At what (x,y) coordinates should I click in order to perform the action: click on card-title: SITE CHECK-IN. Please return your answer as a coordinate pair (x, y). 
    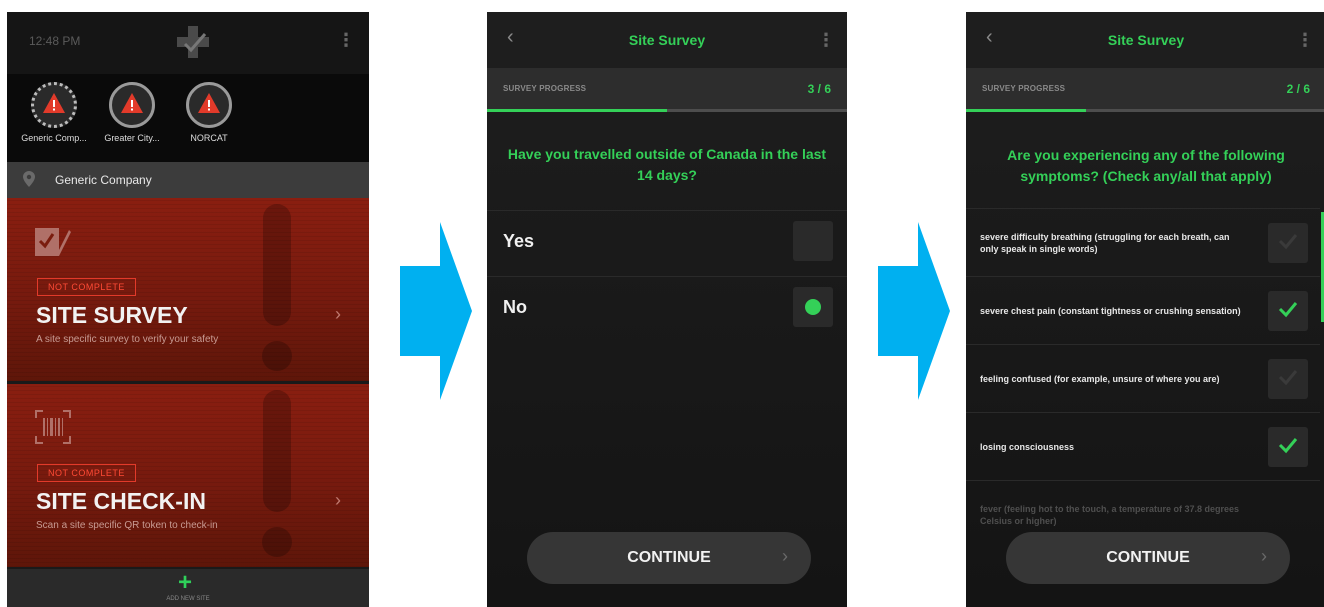
    Looking at the image, I should click on (121, 501).